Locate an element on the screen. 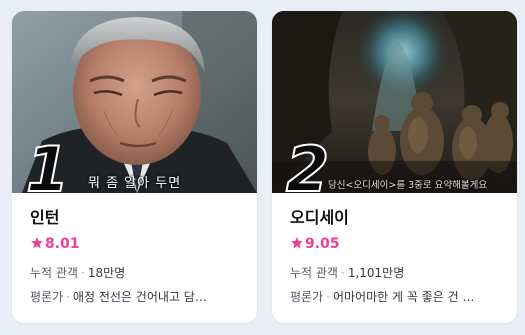 The width and height of the screenshot is (525, 335). audience-value: 18만명 is located at coordinates (106, 273).